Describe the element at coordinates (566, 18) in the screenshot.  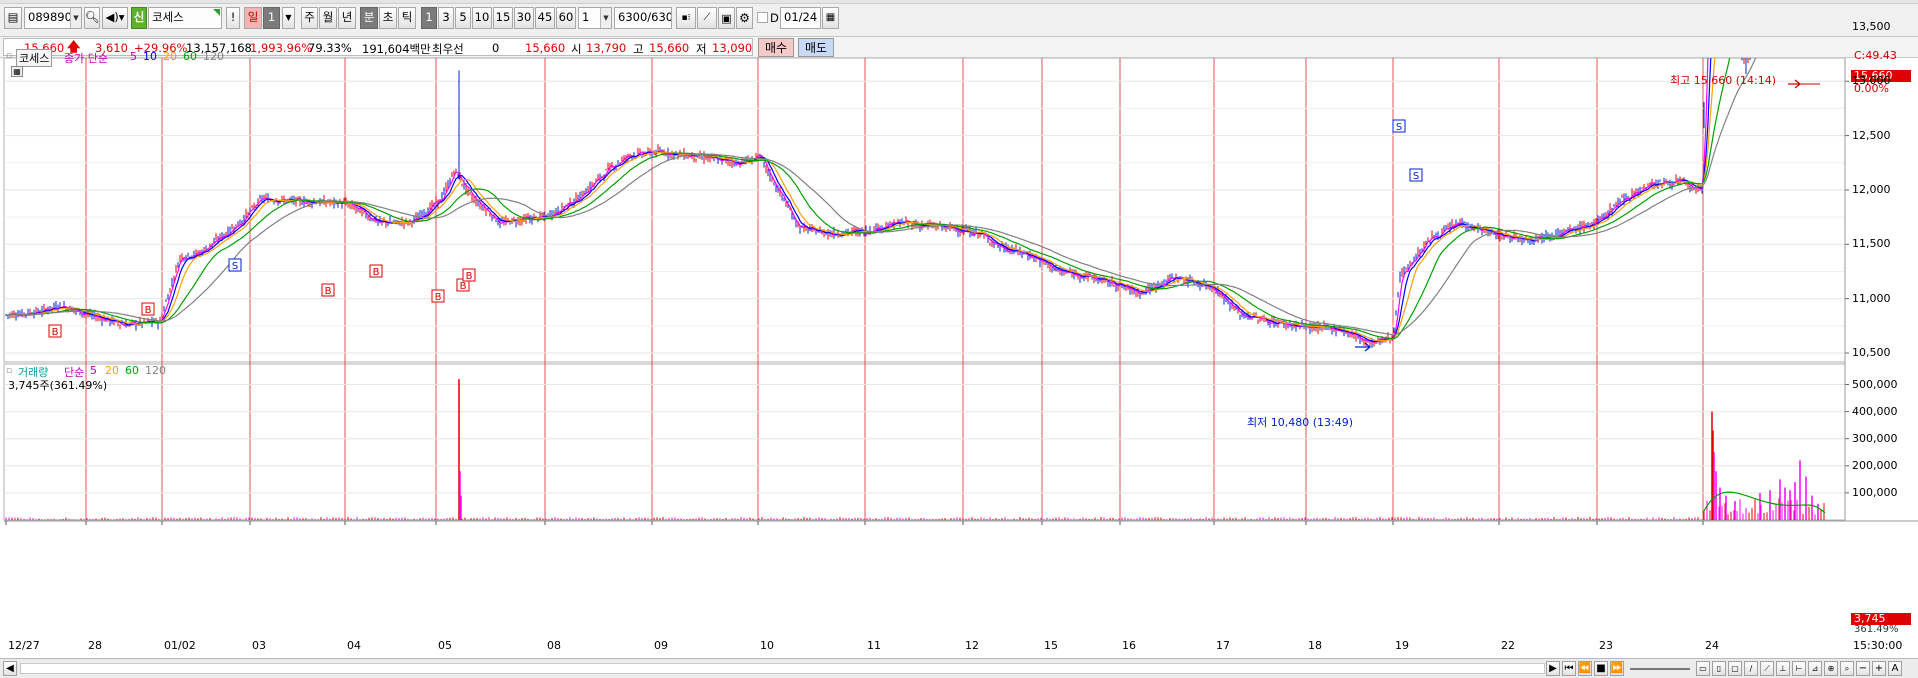
I see `interval-60-button: 60` at that location.